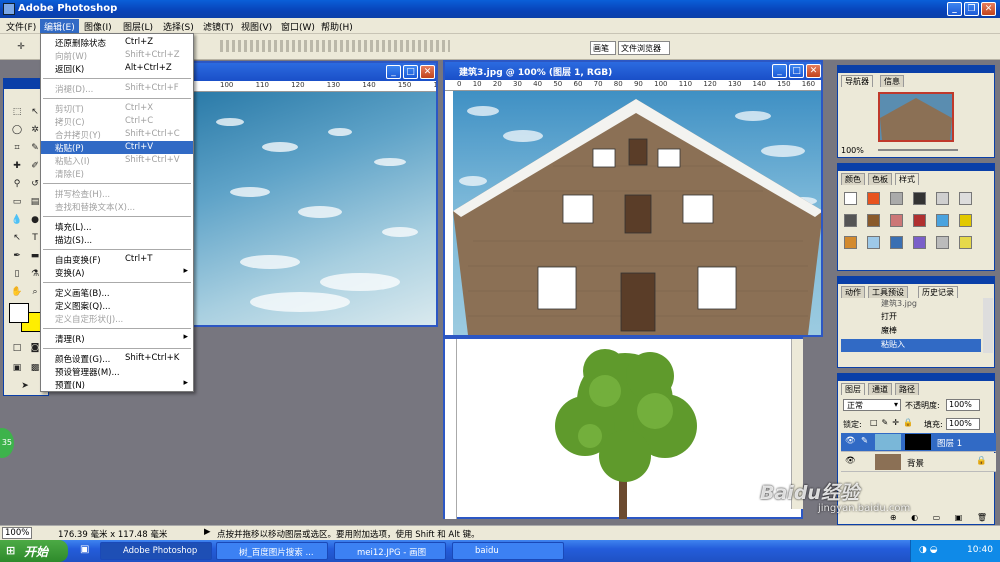  I want to click on menu-filter: 滤镜(T), so click(218, 26).